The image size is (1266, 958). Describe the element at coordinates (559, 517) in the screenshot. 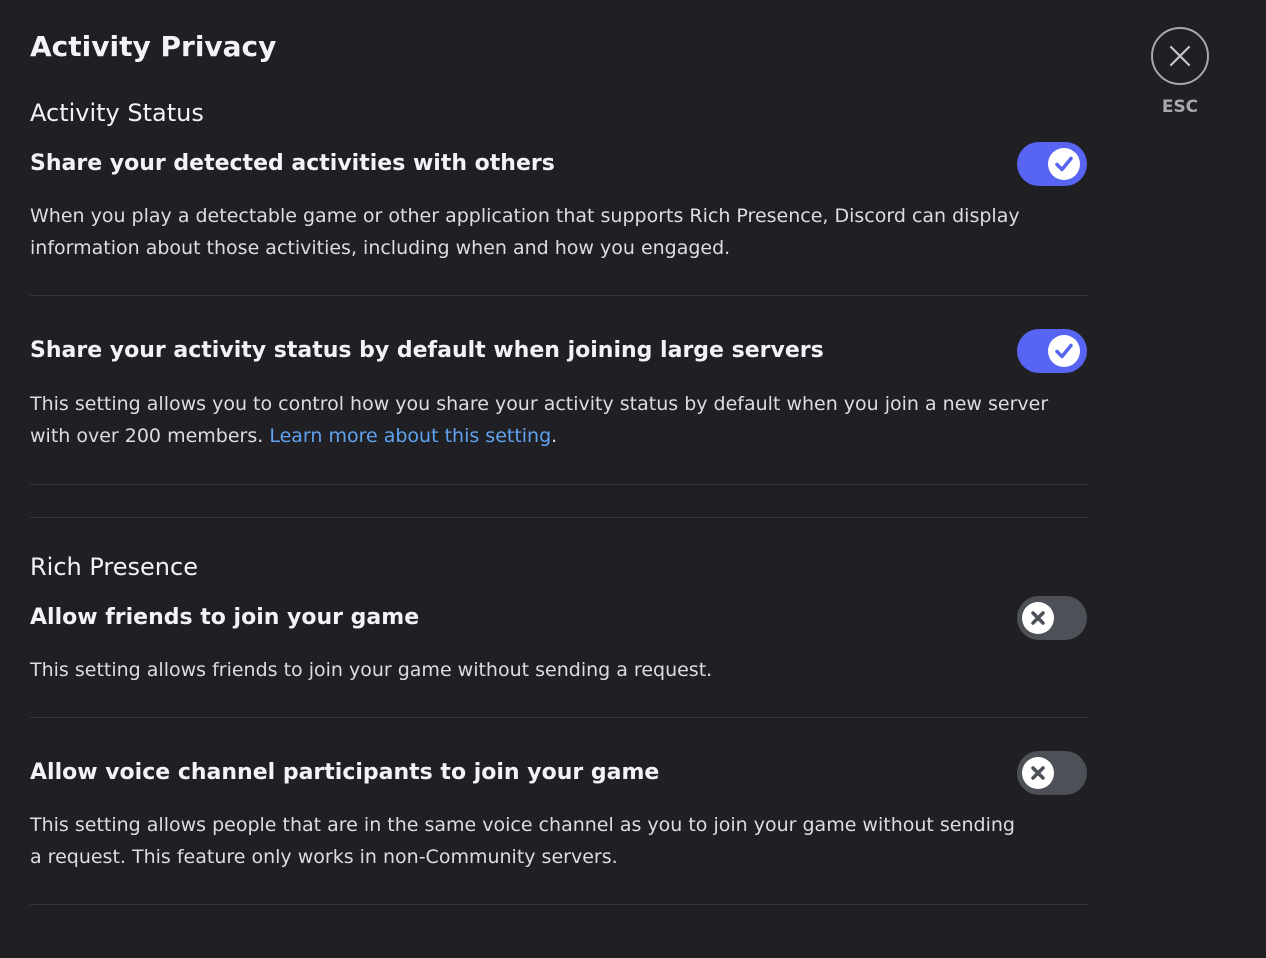

I see `section-divider` at that location.